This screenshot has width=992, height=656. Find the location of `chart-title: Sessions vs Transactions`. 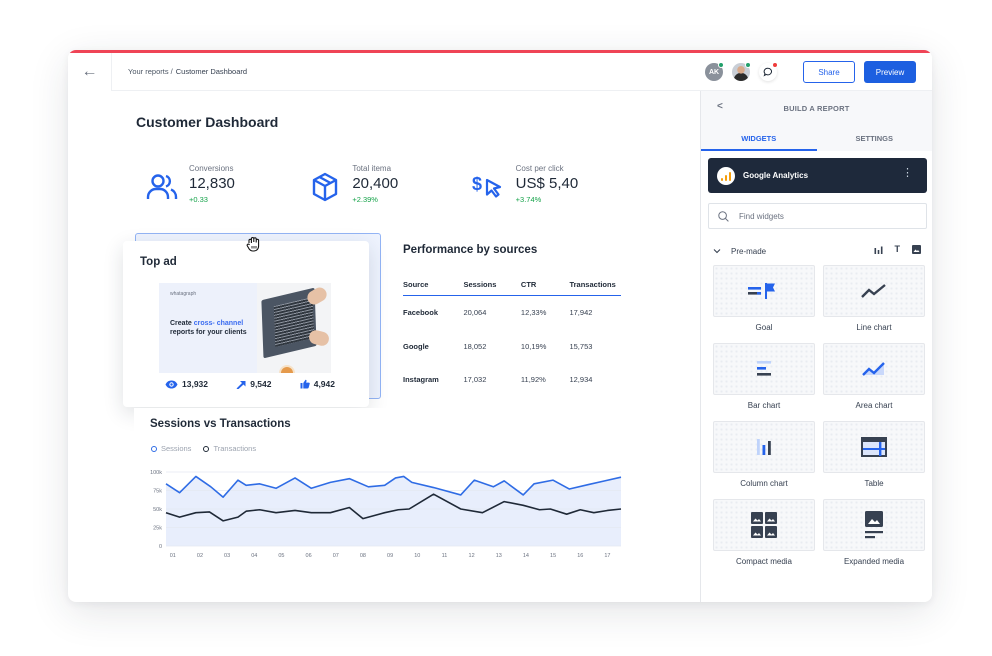

chart-title: Sessions vs Transactions is located at coordinates (220, 424).